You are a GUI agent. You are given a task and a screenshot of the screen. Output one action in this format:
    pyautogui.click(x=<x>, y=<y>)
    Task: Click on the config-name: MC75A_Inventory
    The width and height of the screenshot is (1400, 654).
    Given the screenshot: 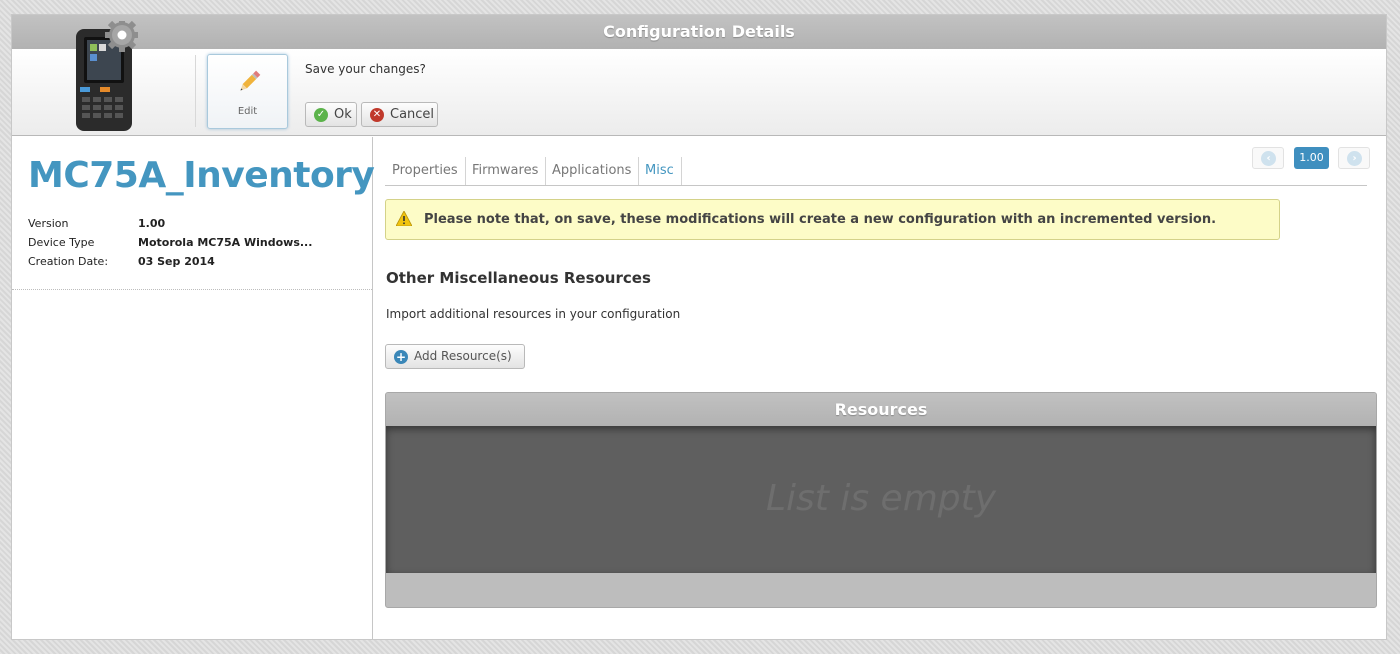 What is the action you would take?
    pyautogui.click(x=201, y=175)
    